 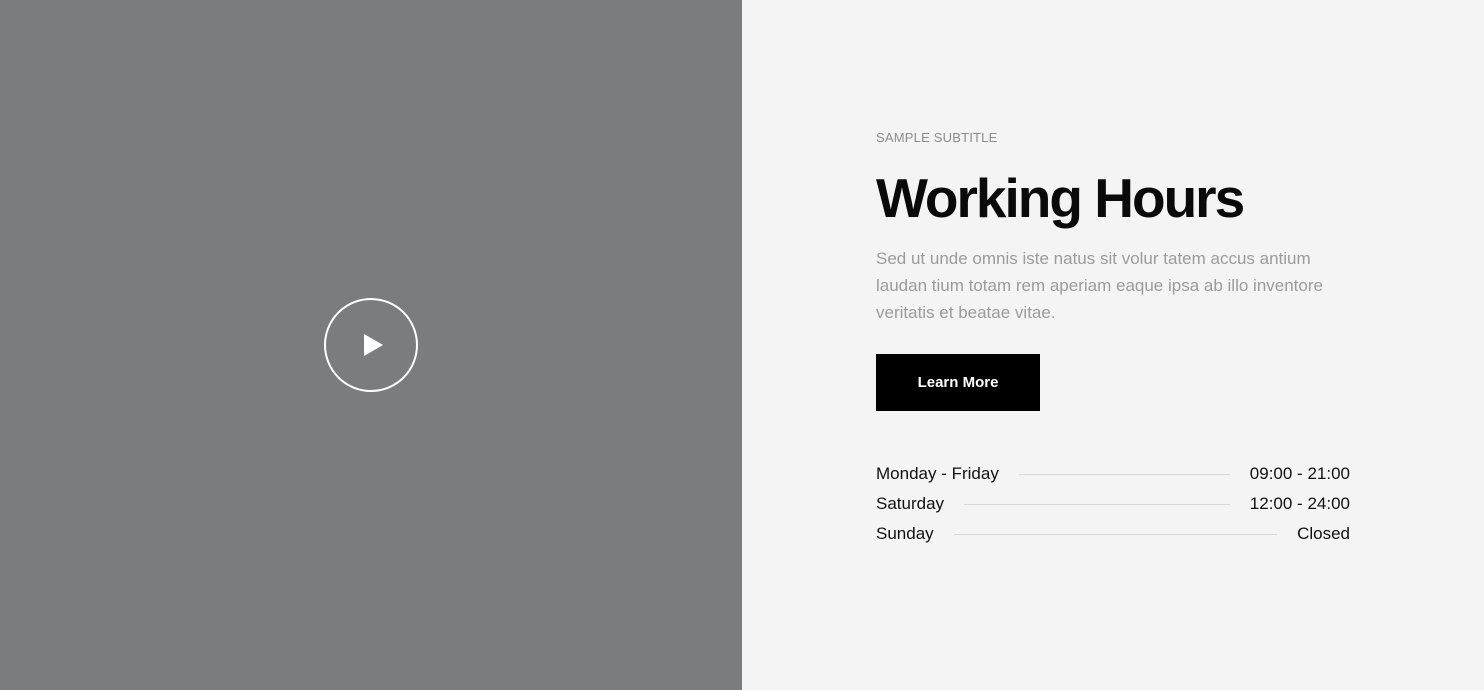 I want to click on play-video-button, so click(x=371, y=345).